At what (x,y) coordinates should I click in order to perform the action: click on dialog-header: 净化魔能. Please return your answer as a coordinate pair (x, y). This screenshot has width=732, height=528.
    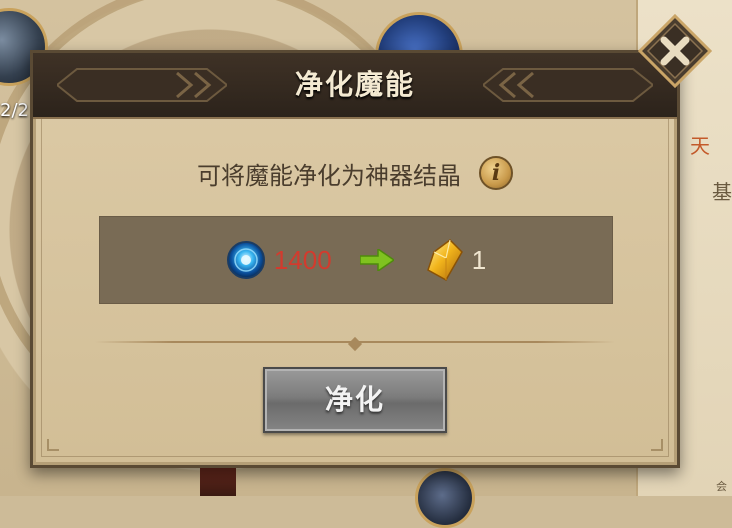
    Looking at the image, I should click on (355, 86).